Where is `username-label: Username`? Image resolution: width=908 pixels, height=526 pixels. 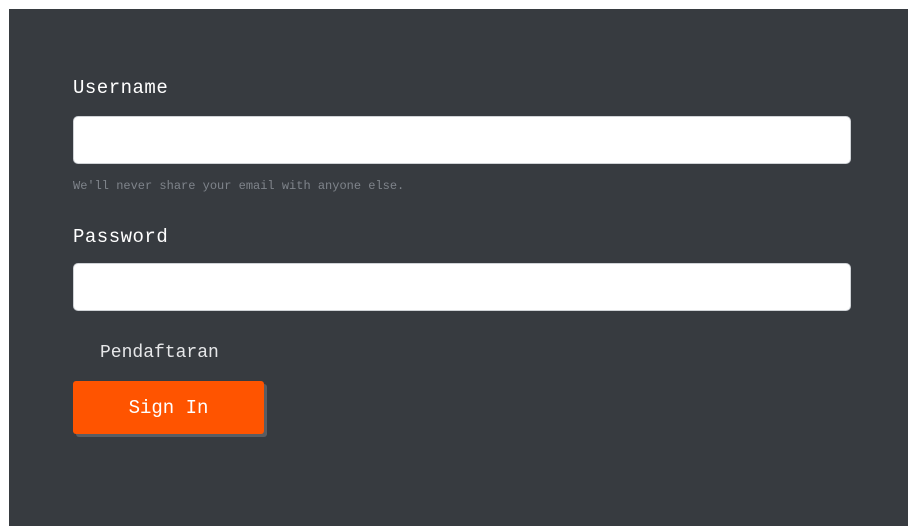
username-label: Username is located at coordinates (121, 88).